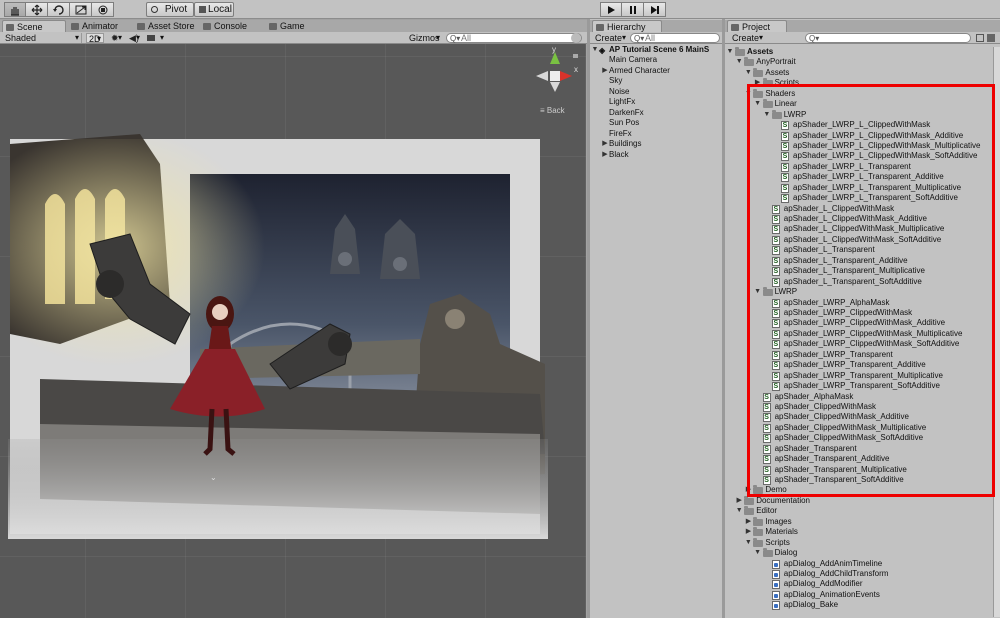  Describe the element at coordinates (859, 177) in the screenshot. I see `project-file: SapShader_LWRP_L_Transparent_Additive` at that location.